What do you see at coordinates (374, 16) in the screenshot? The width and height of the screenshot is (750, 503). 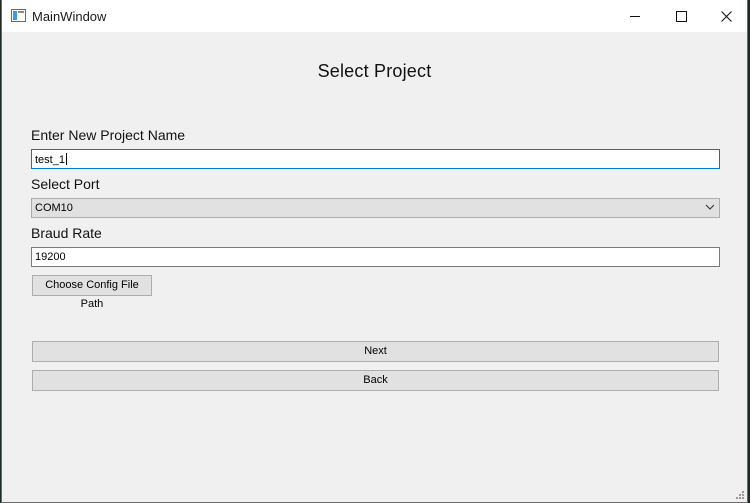 I see `title-bar: MainWindow` at bounding box center [374, 16].